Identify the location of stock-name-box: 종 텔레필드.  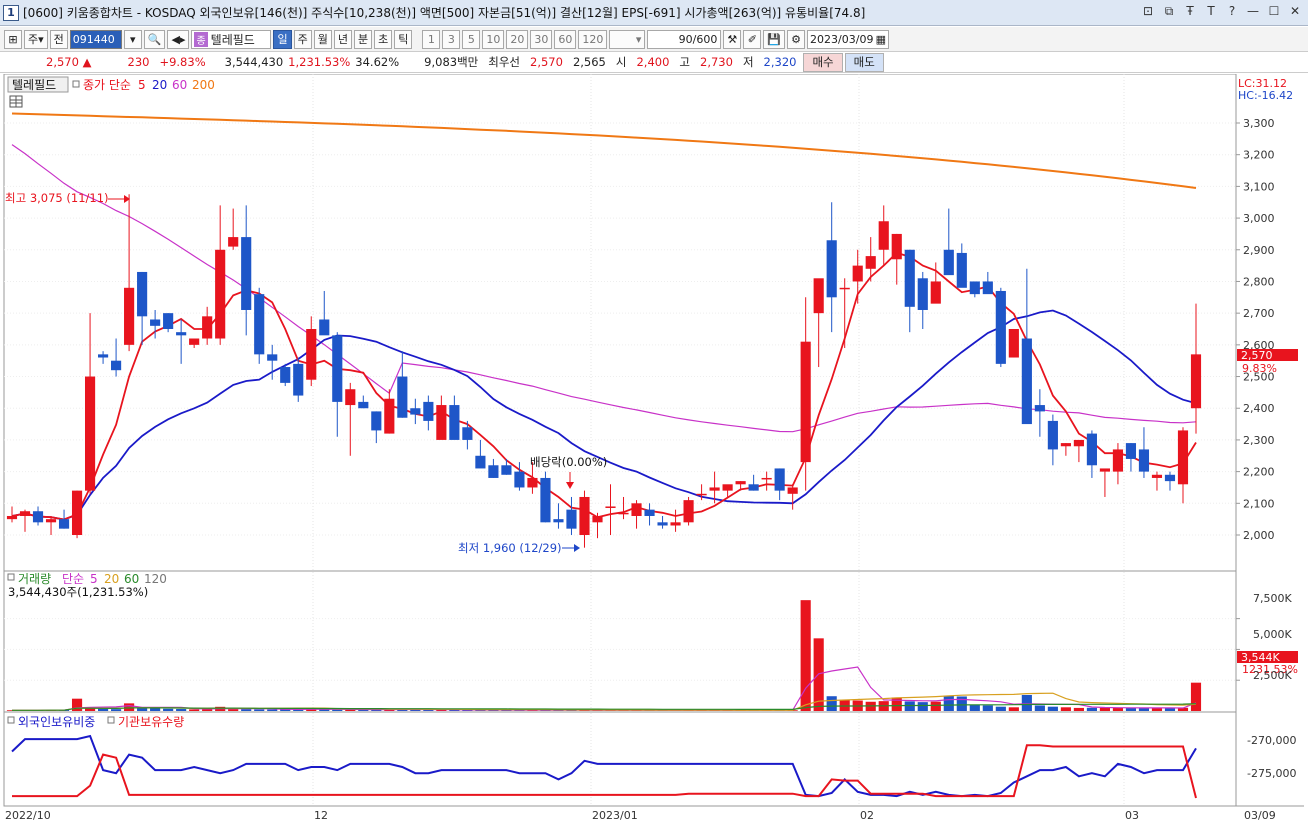
(231, 39).